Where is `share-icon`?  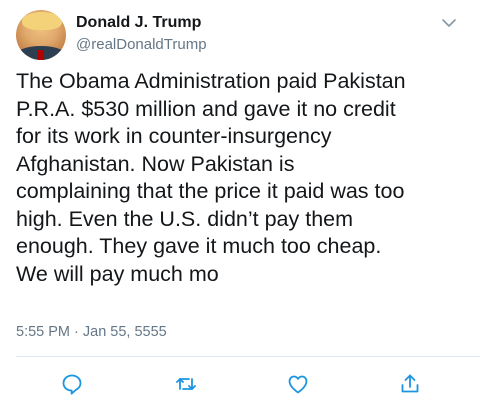
share-icon is located at coordinates (410, 383).